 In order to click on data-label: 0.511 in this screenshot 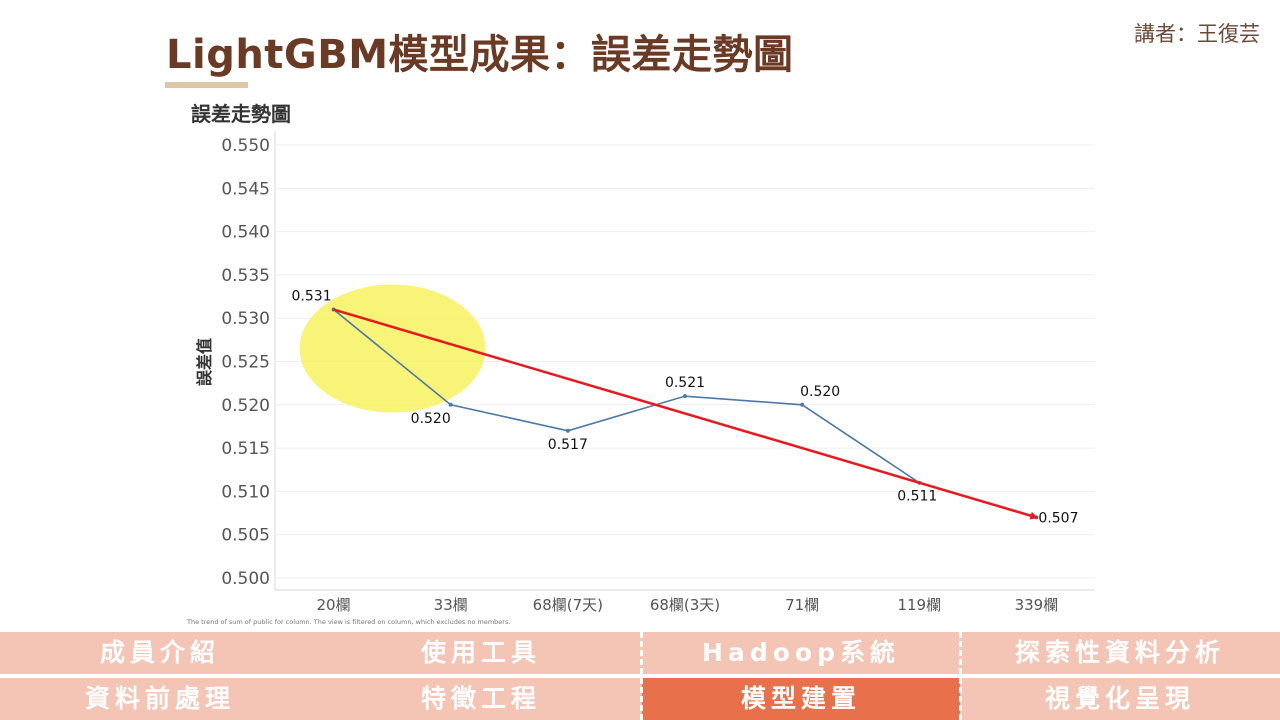, I will do `click(917, 497)`.